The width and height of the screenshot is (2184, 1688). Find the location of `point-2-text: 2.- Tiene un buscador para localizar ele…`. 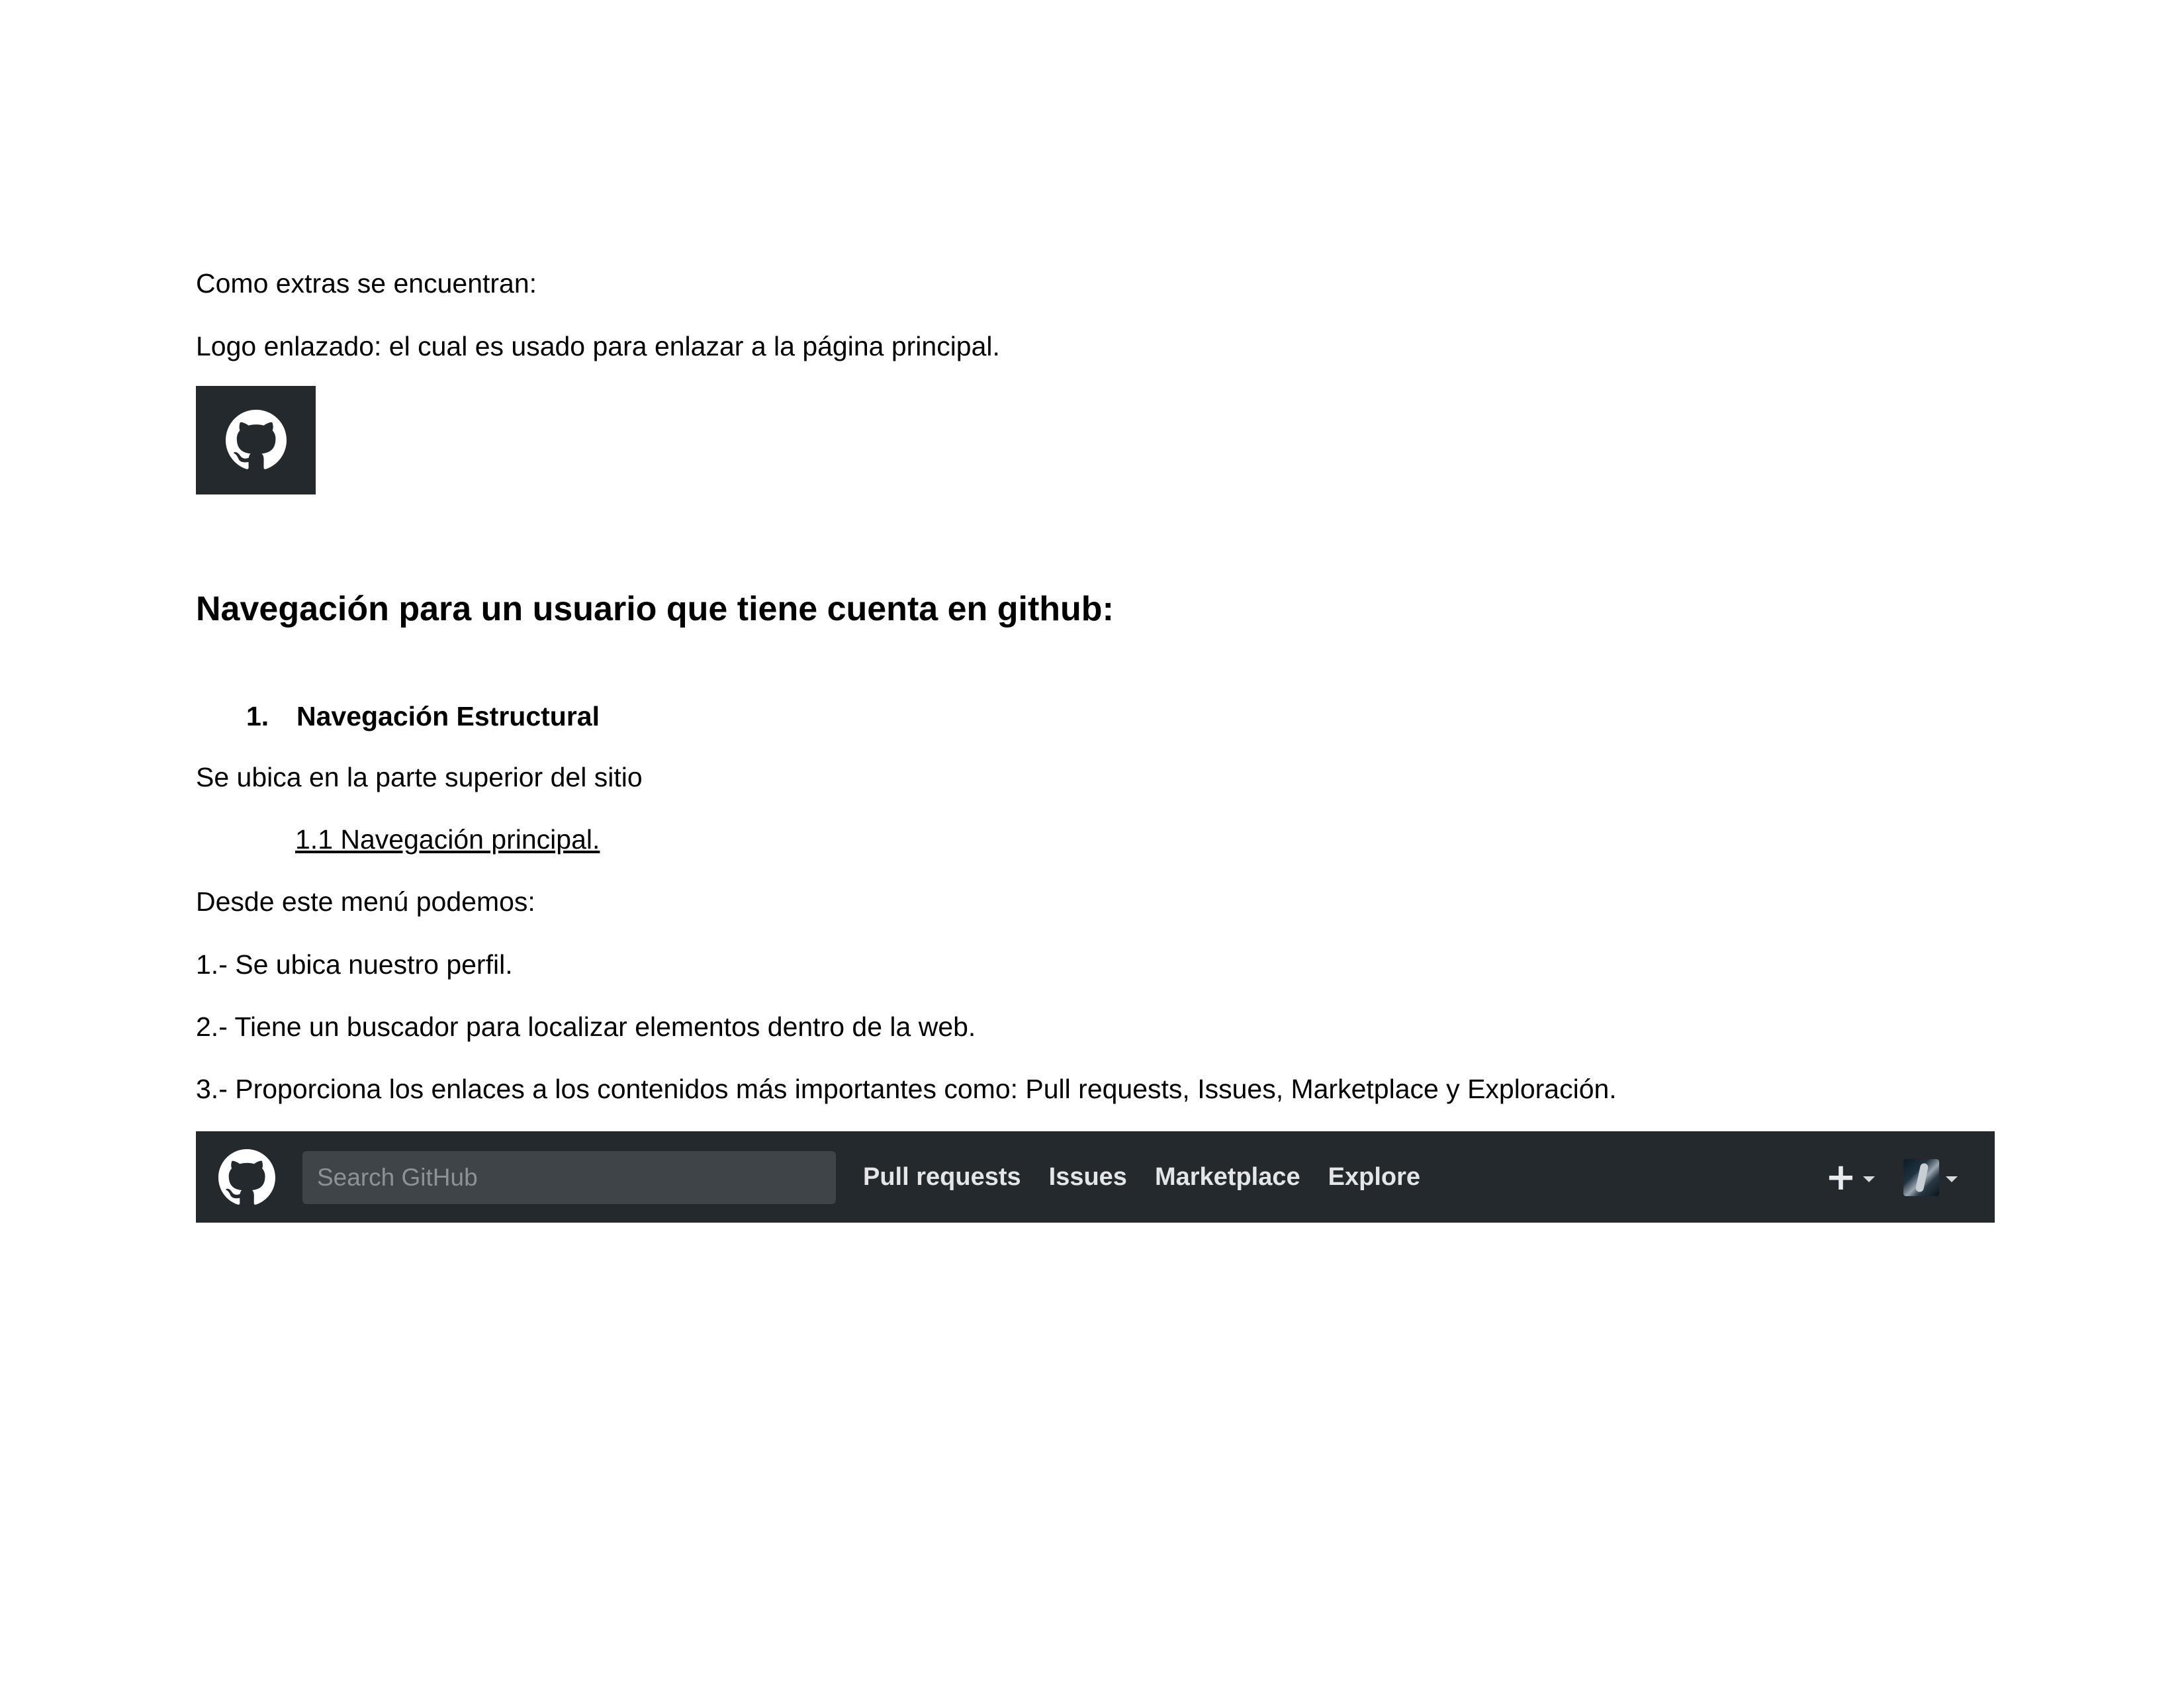

point-2-text: 2.- Tiene un buscador para localizar ele… is located at coordinates (586, 1026).